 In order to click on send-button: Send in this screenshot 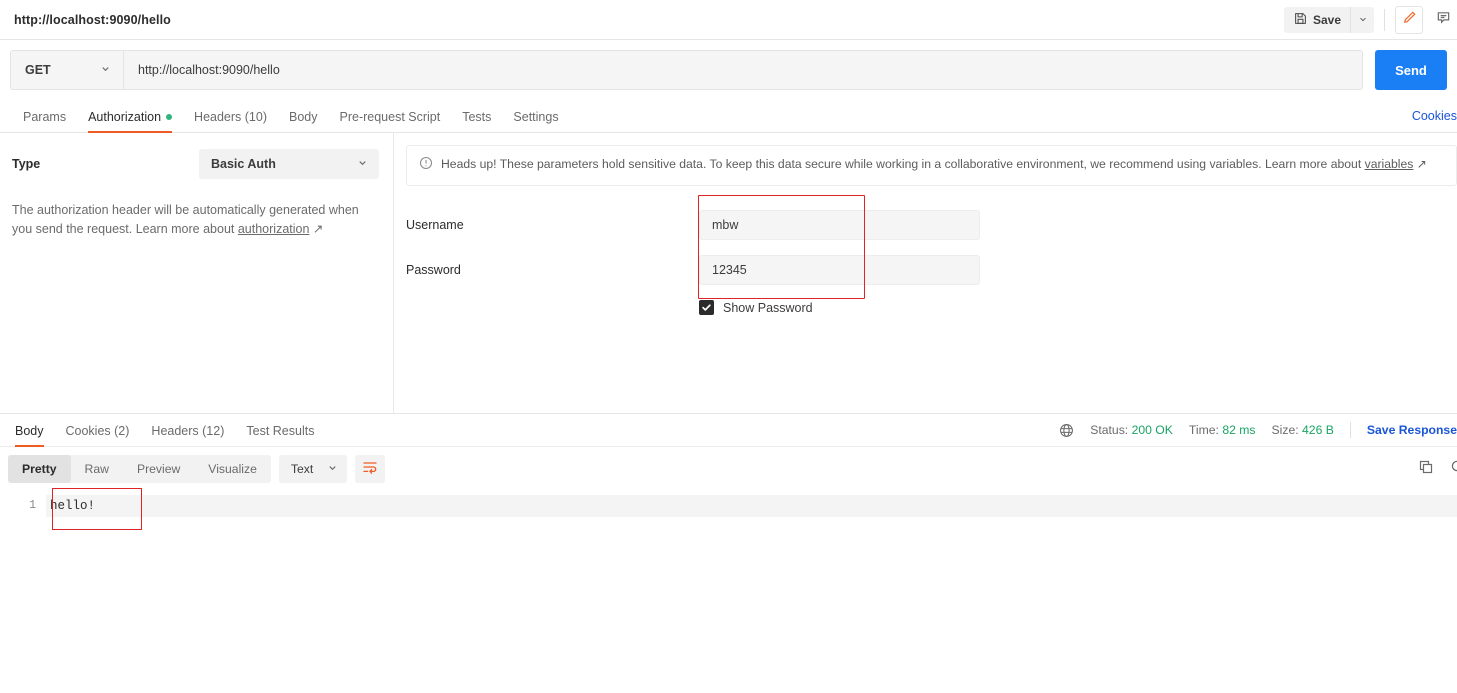, I will do `click(1411, 70)`.